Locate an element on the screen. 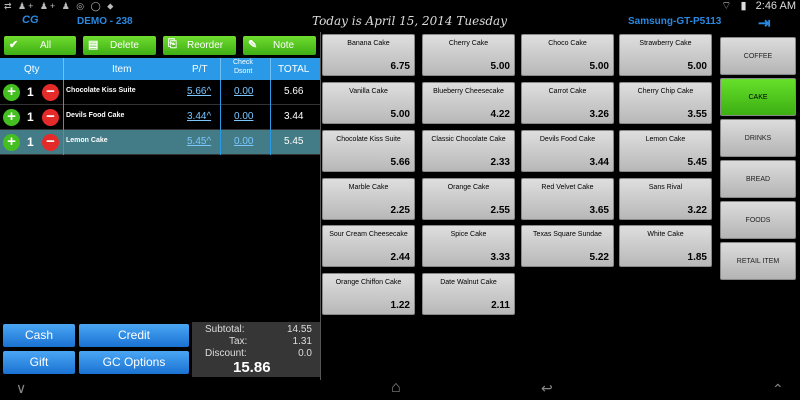  category-button: BREAD is located at coordinates (758, 179).